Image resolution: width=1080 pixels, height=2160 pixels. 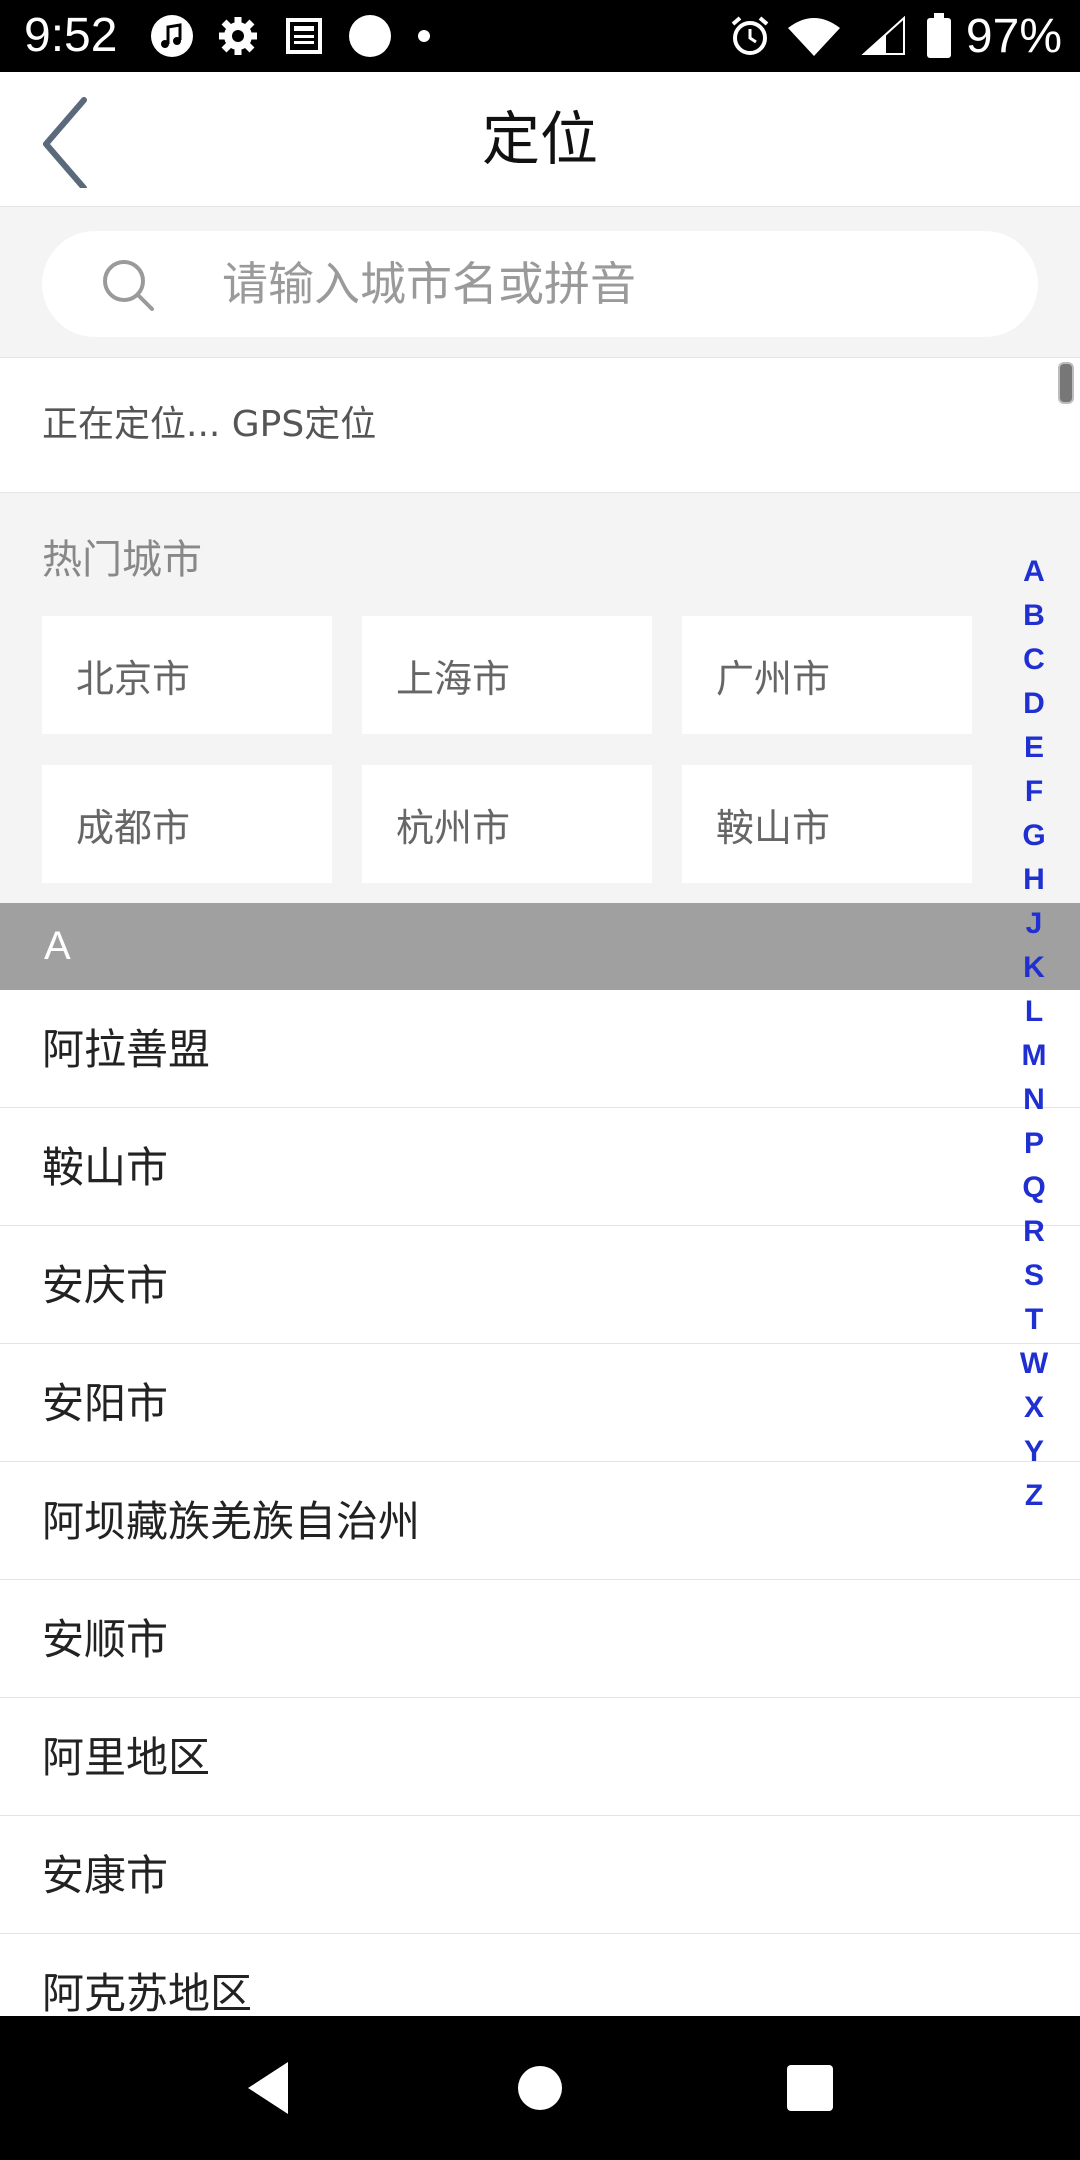 I want to click on status-right: 97%, so click(x=895, y=36).